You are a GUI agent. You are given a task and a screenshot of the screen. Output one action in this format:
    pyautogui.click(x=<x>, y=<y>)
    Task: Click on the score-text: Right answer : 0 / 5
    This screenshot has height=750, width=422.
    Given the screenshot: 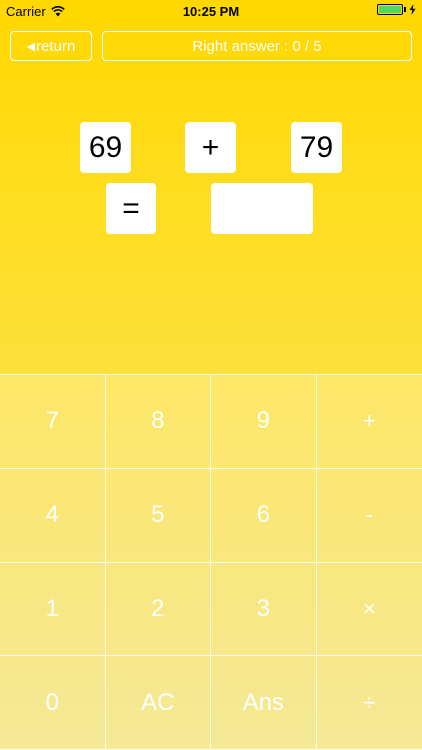 What is the action you would take?
    pyautogui.click(x=257, y=46)
    